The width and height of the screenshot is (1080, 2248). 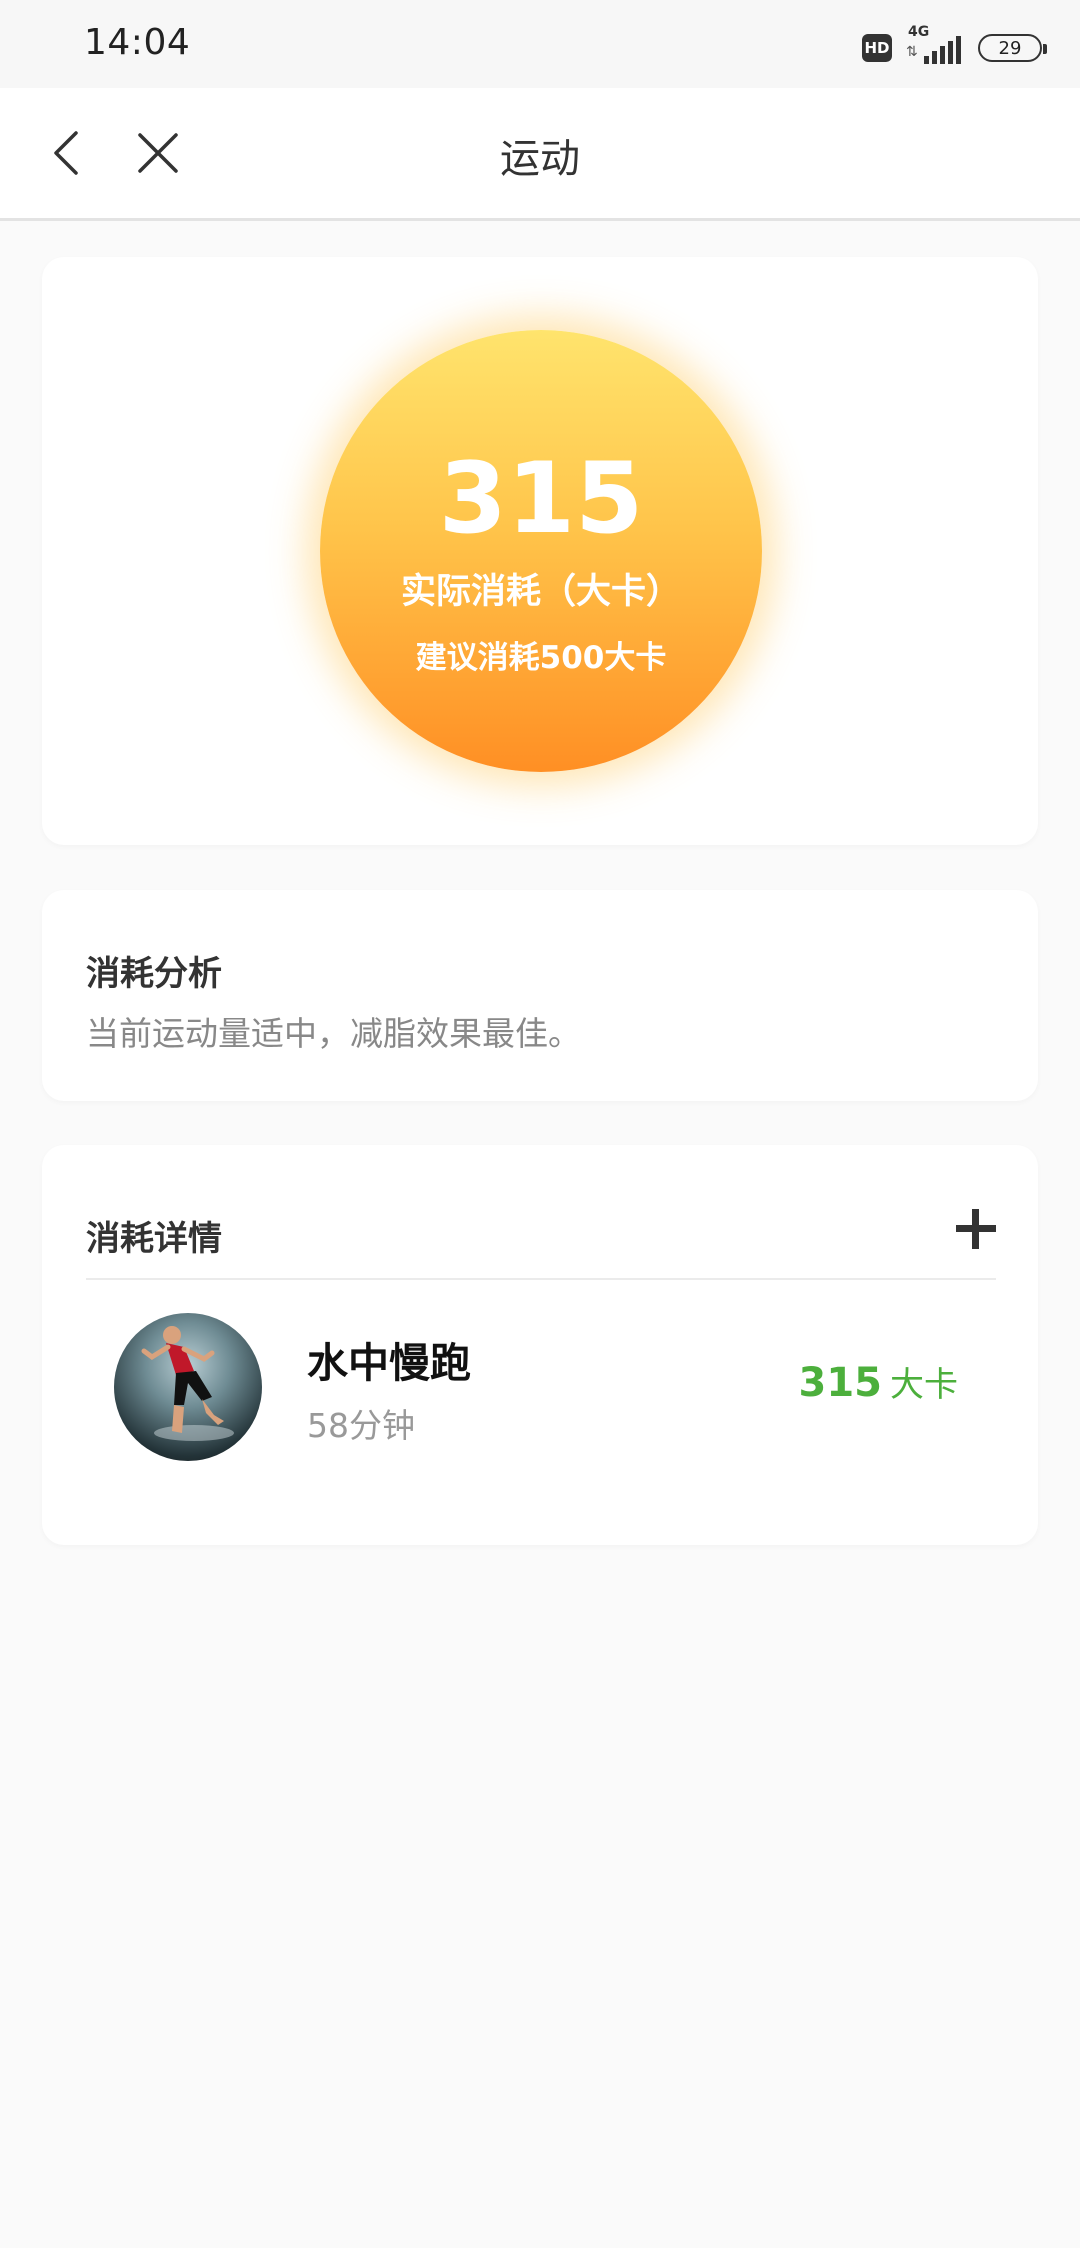 What do you see at coordinates (389, 1363) in the screenshot?
I see `activity-name: 水中慢跑` at bounding box center [389, 1363].